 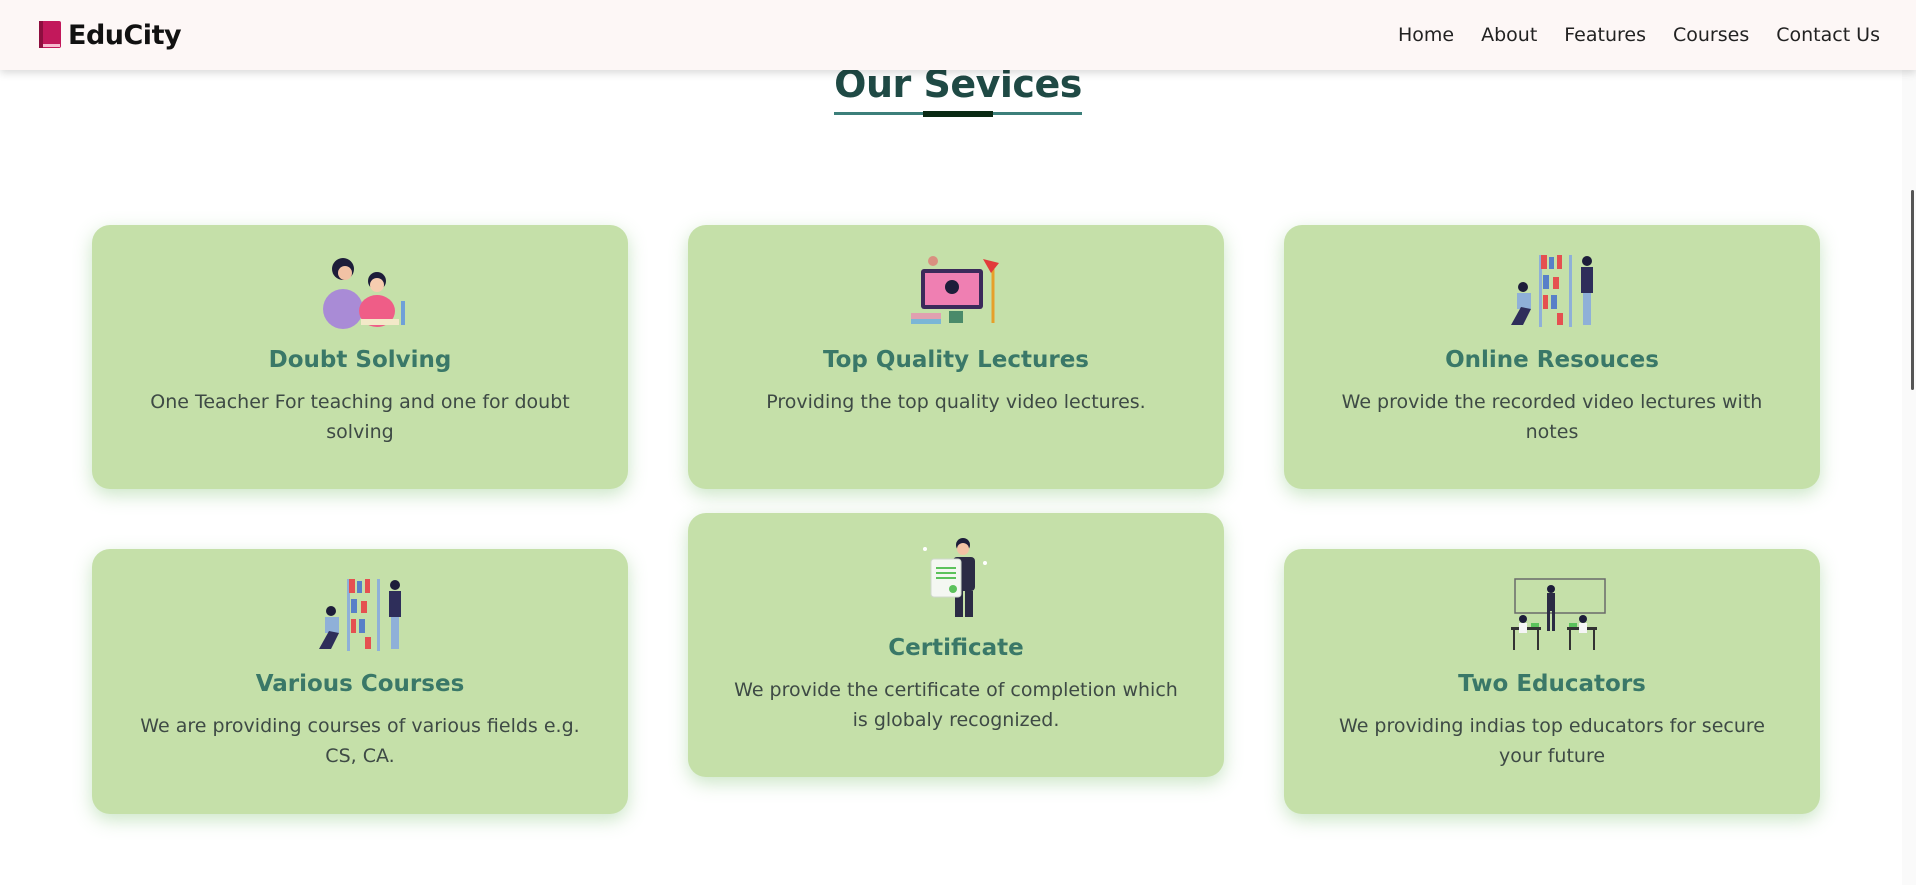 What do you see at coordinates (1711, 35) in the screenshot?
I see `nav-link-courses: Courses` at bounding box center [1711, 35].